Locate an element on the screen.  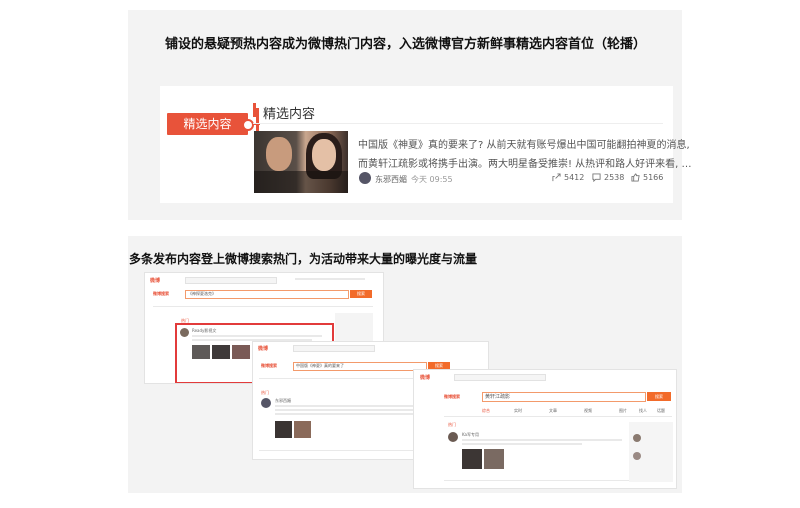
tab-divider is located at coordinates (558, 416).